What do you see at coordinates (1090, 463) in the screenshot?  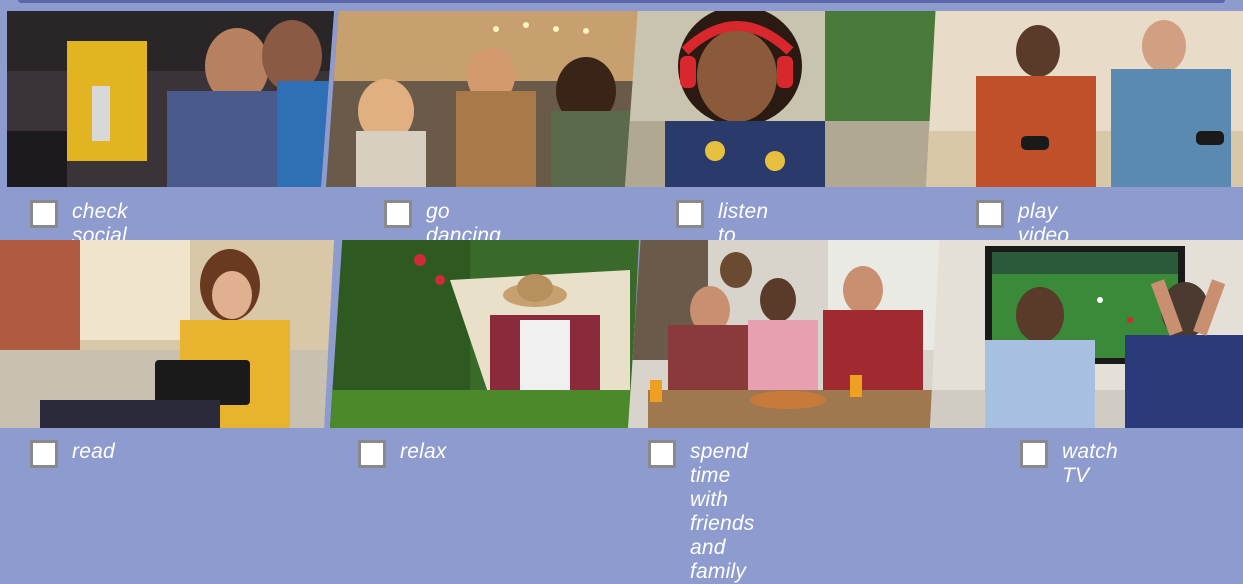 I see `label-watch-tv: watch TV` at bounding box center [1090, 463].